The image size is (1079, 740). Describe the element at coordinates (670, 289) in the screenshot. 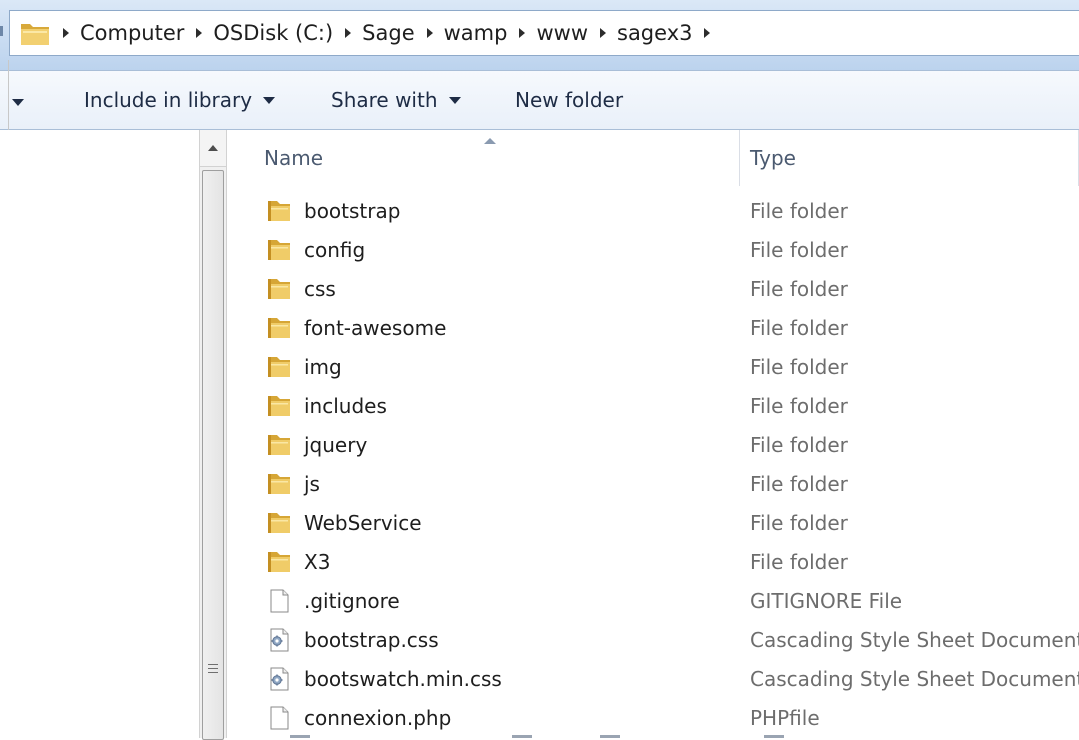

I see `file-row: css File folder` at that location.